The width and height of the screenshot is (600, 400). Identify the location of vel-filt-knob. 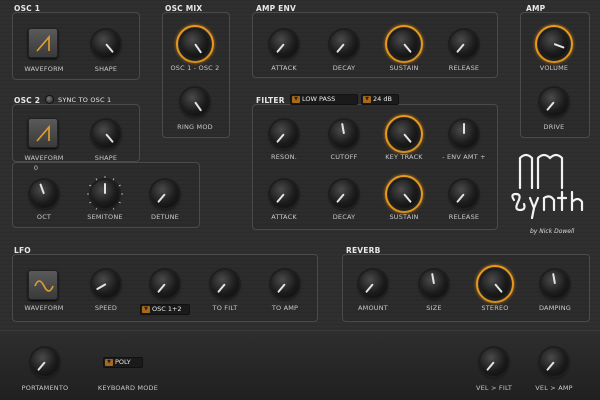
(494, 362).